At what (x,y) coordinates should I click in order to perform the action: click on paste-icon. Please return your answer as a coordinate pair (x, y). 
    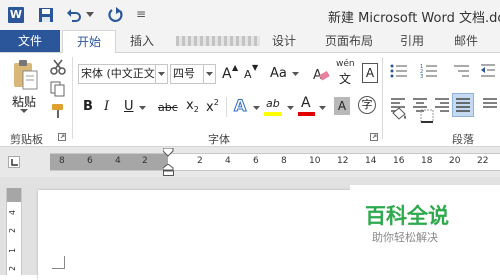
    Looking at the image, I should click on (26, 75).